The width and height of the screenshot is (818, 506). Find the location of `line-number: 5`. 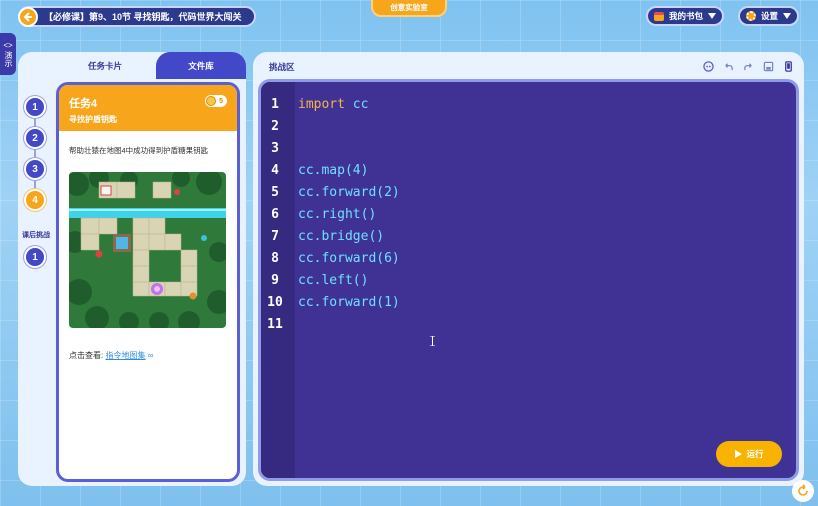

line-number: 5 is located at coordinates (275, 192).